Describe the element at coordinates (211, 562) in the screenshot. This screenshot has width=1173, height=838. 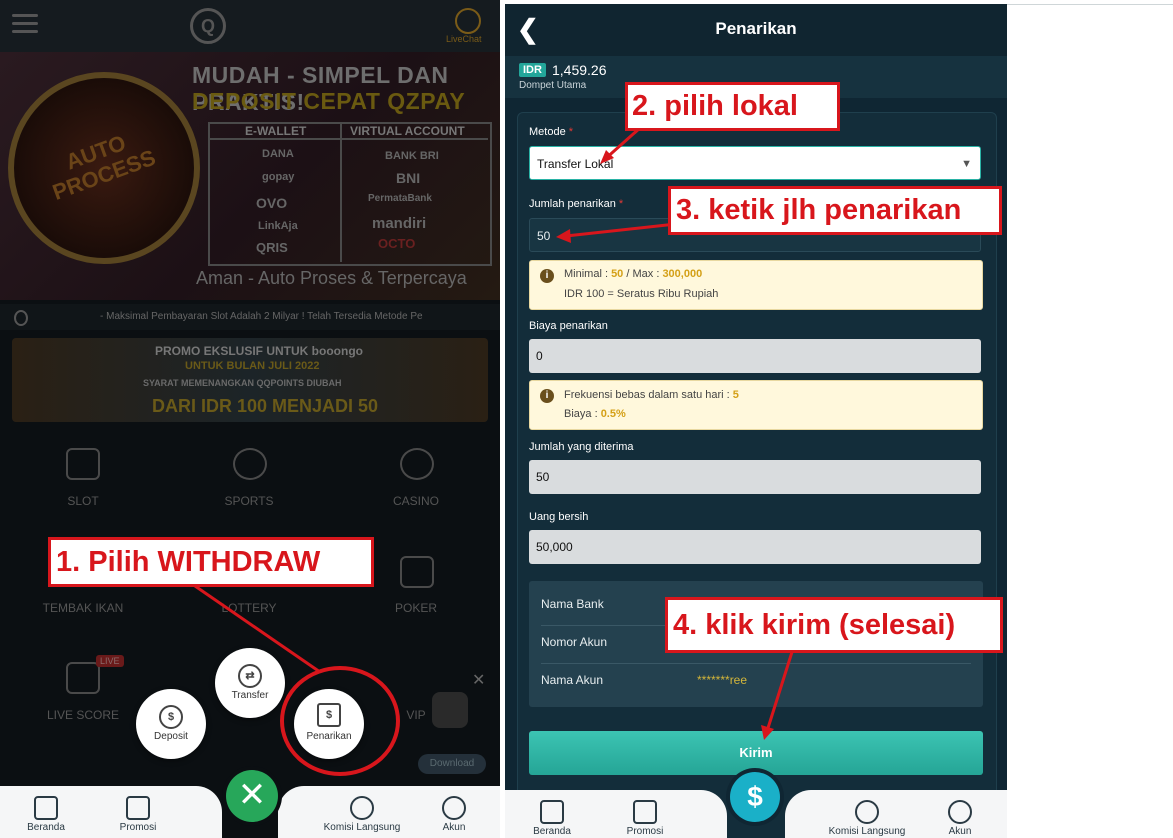
I see `step1-annotation: 1. Pilih WITHDRAW` at that location.